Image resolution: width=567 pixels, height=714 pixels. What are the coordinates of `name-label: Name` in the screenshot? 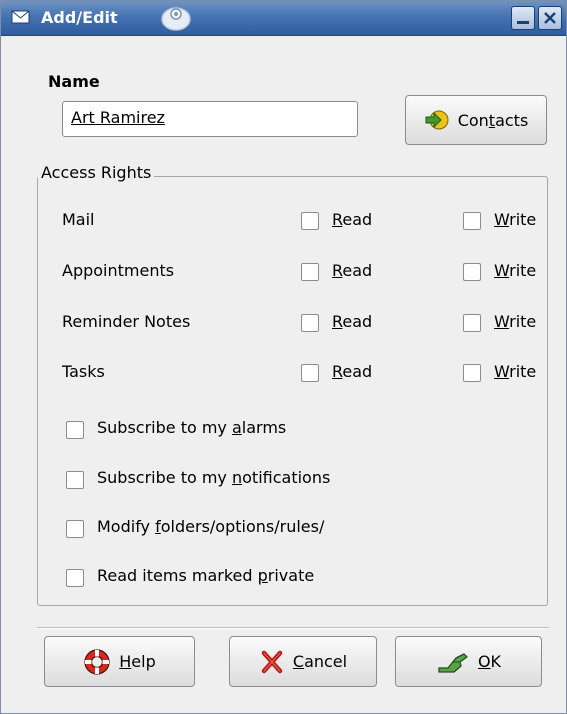 It's located at (74, 81).